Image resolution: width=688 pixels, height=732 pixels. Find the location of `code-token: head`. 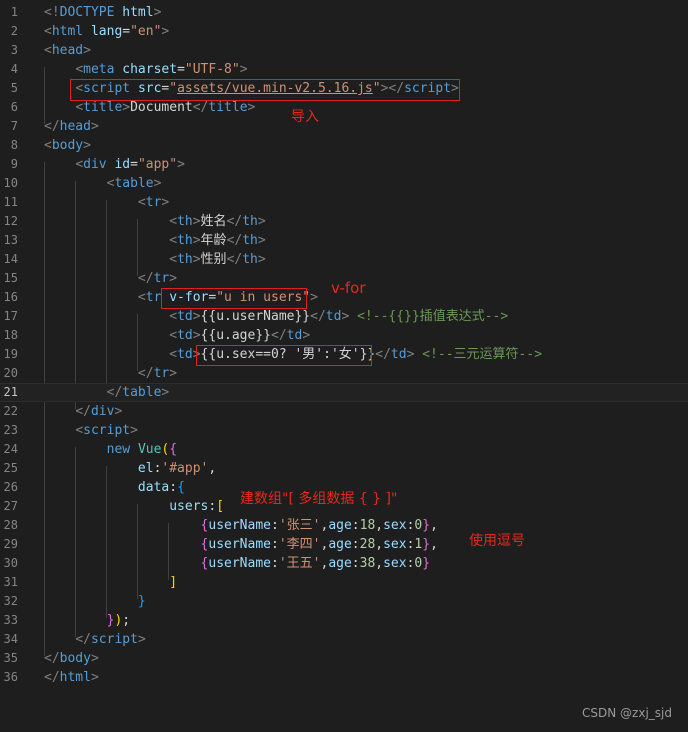

code-token: head is located at coordinates (75, 126).